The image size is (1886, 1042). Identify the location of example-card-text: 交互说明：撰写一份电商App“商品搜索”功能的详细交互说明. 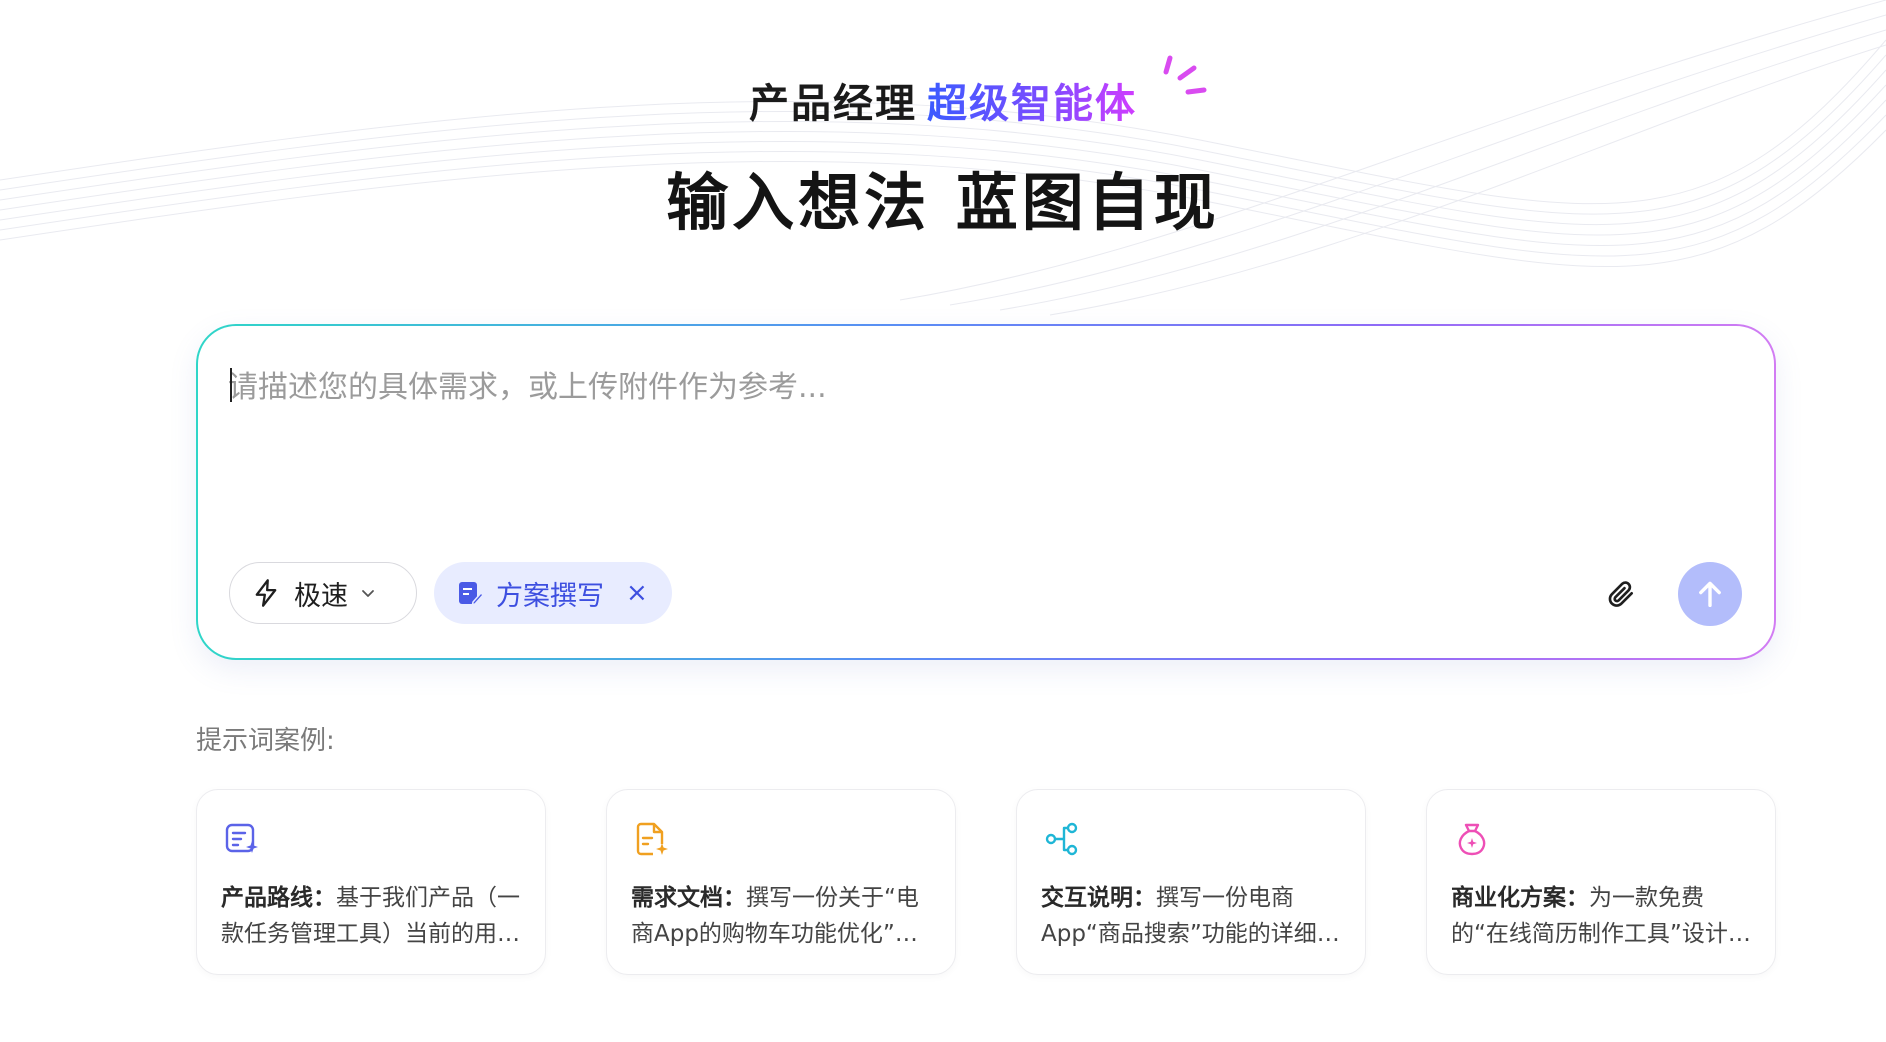
(1191, 916).